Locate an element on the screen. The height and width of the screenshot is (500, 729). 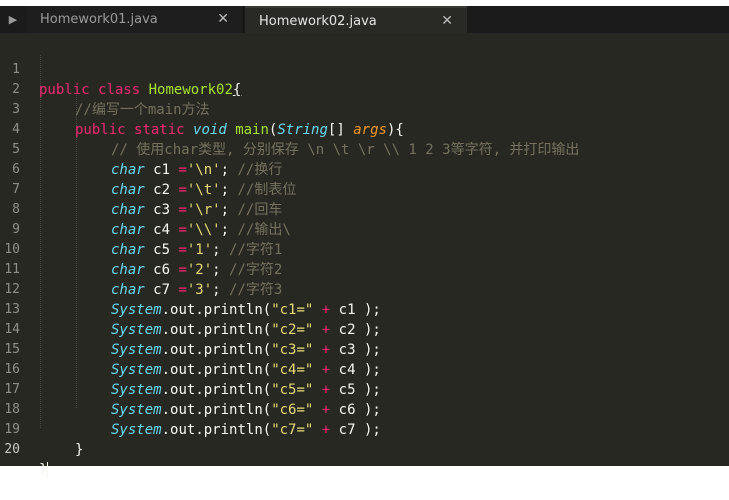
code-line: 11 char c7 ='3'; //字符3 is located at coordinates (364, 269).